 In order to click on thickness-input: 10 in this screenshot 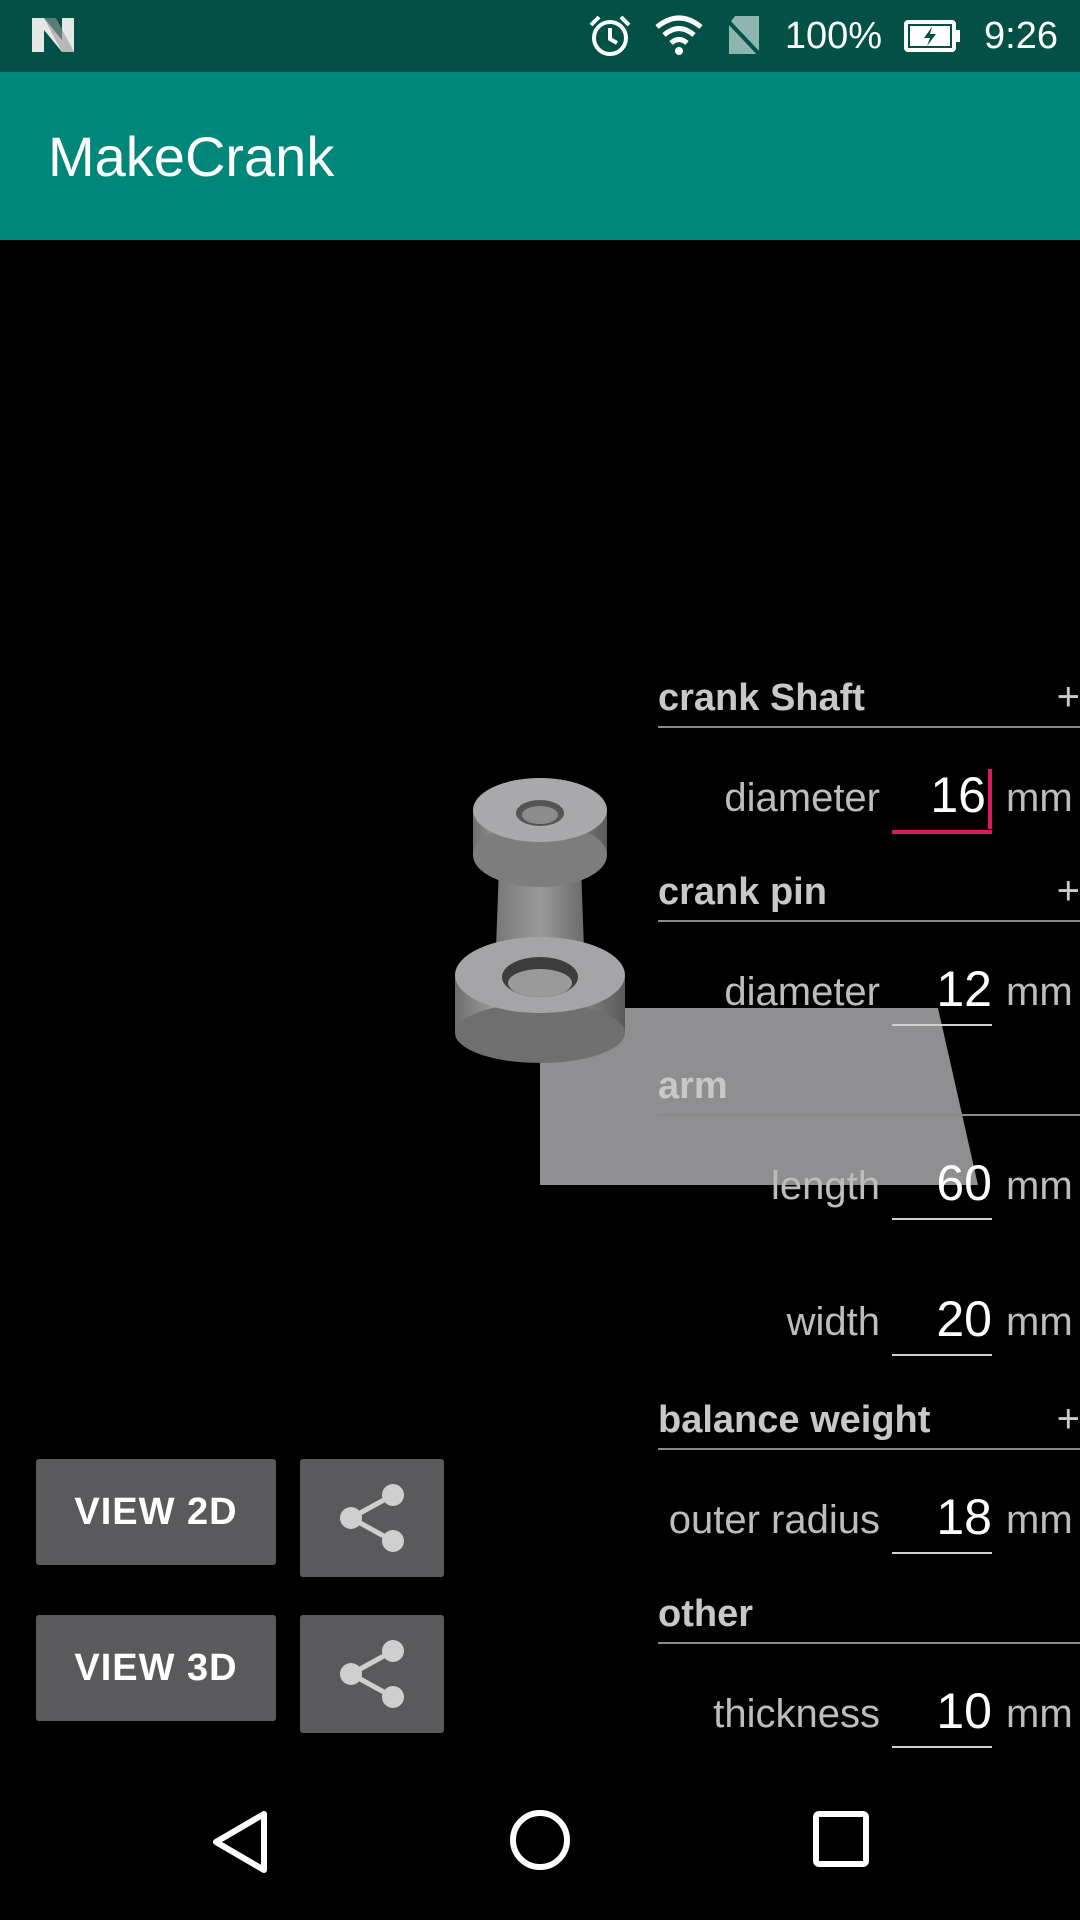, I will do `click(942, 1712)`.